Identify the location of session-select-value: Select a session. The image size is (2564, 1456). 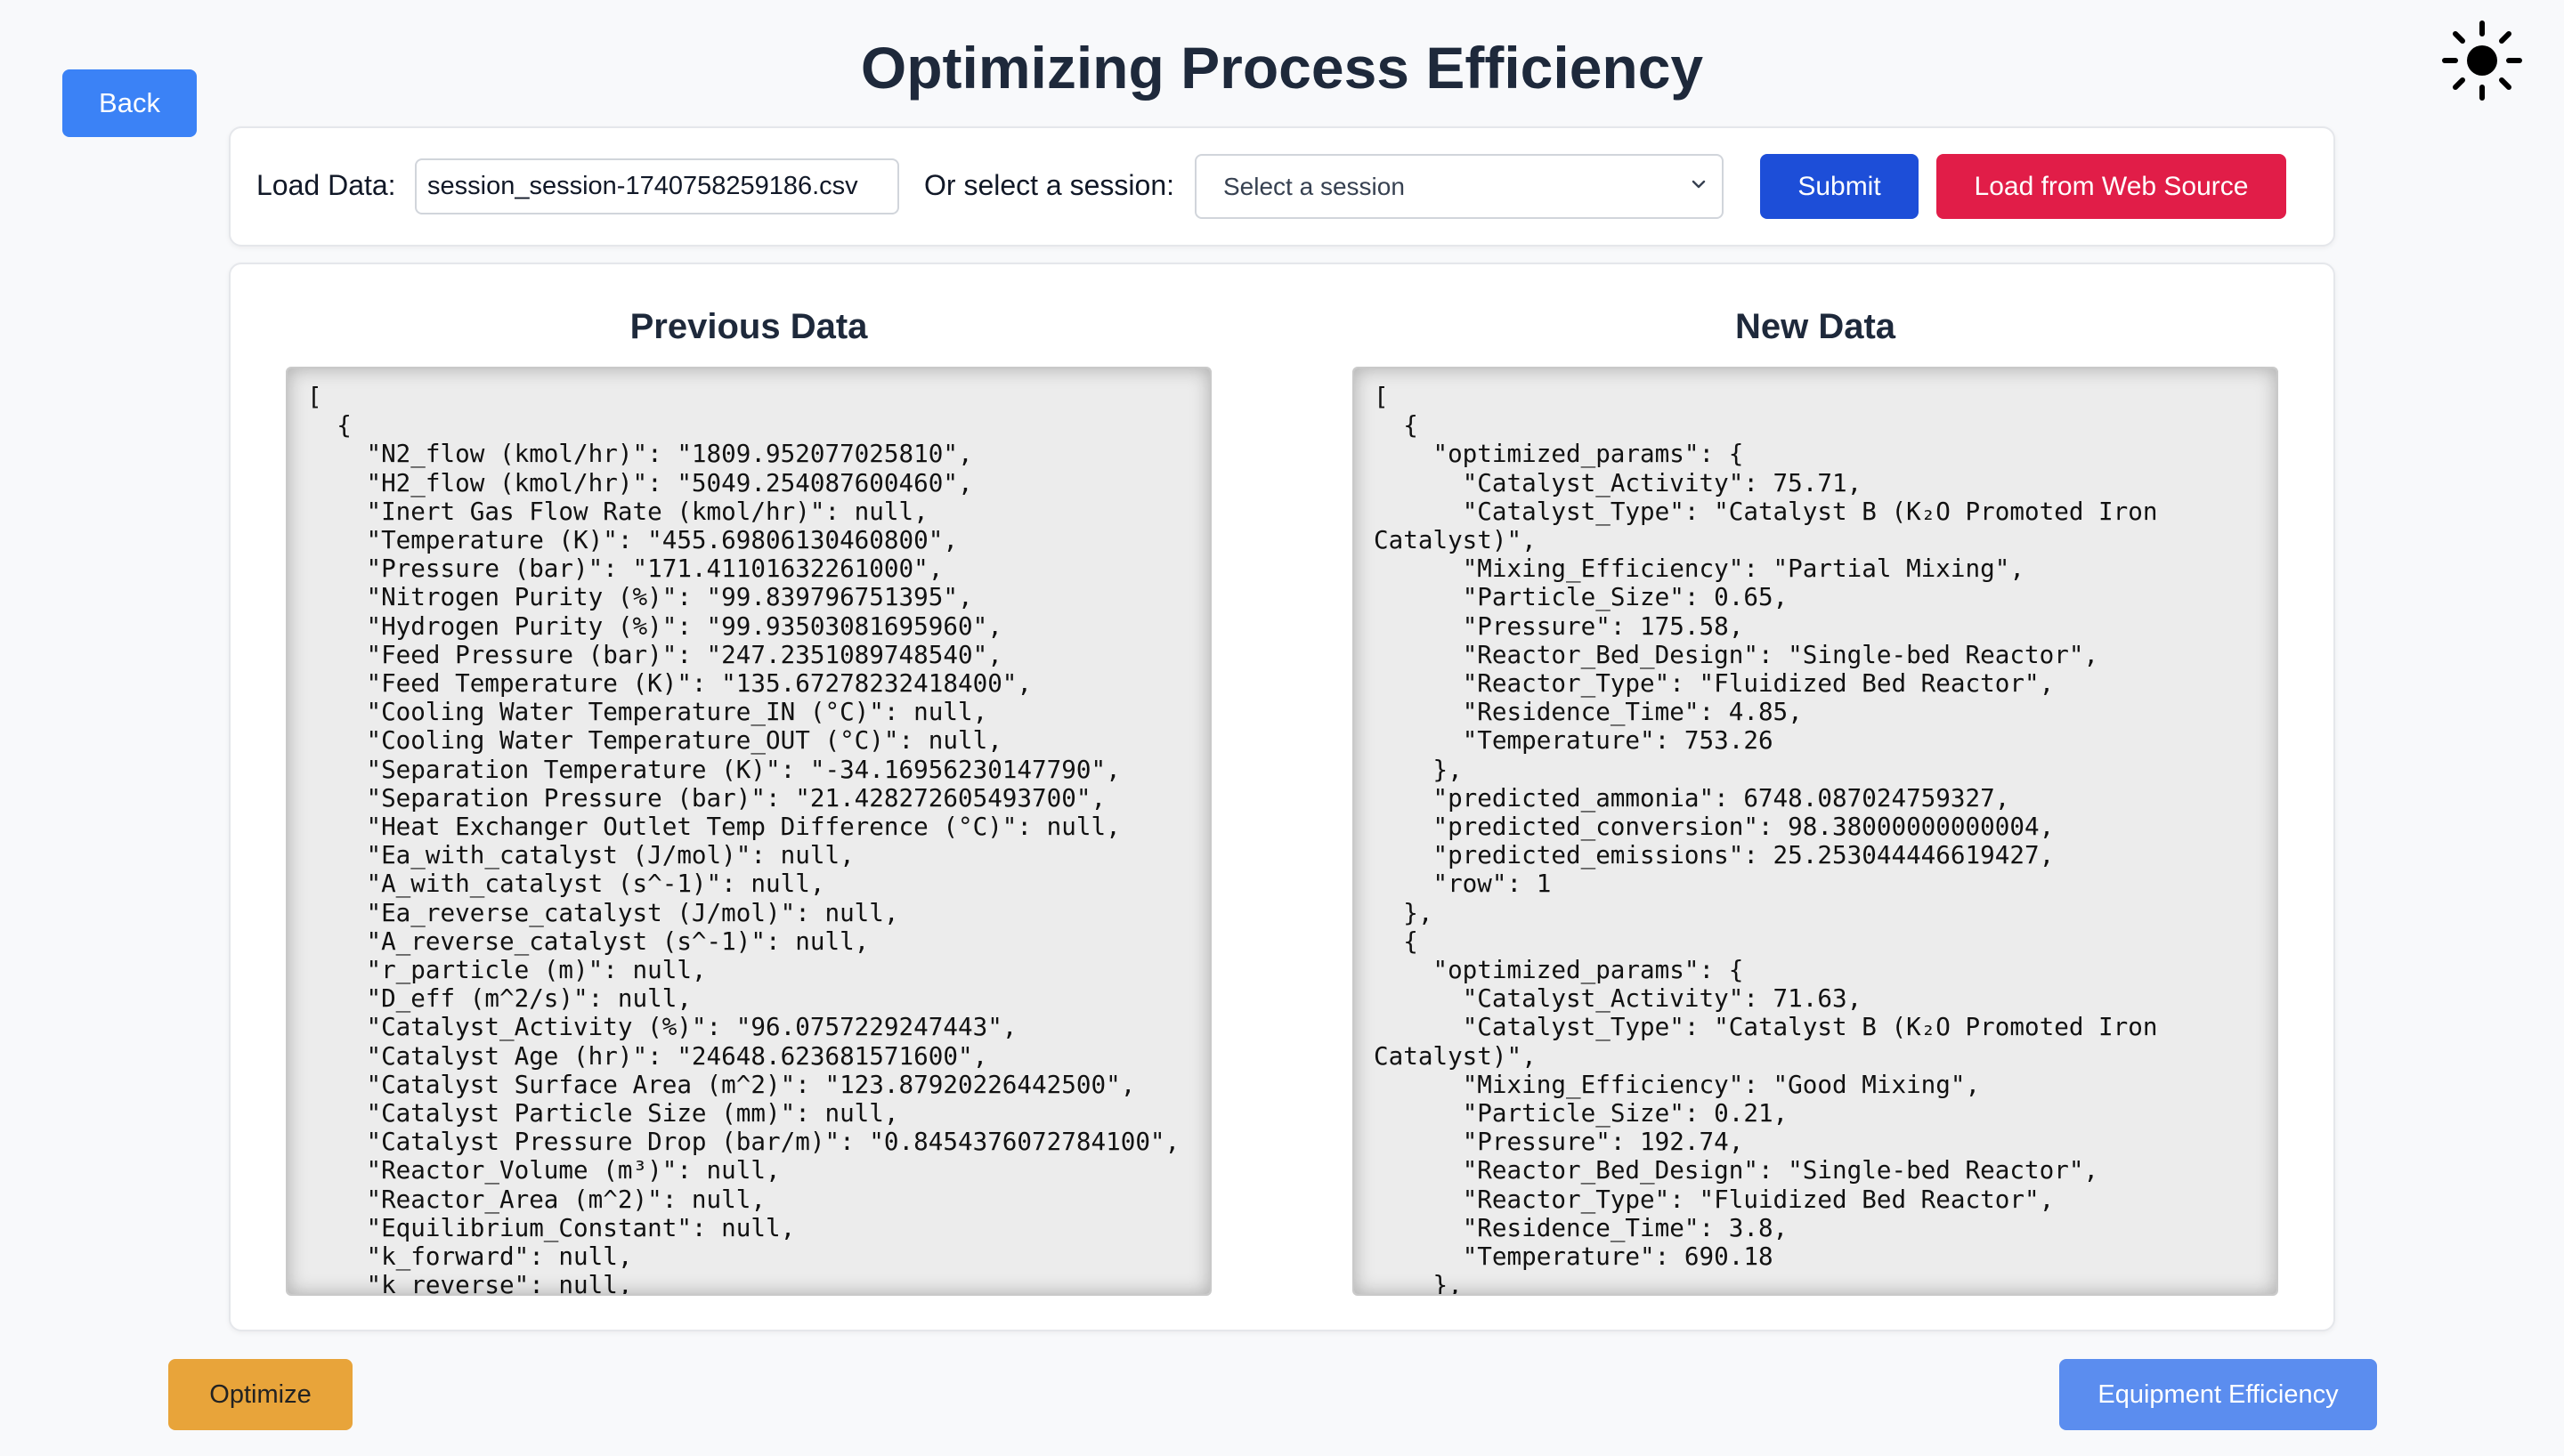
(1314, 186).